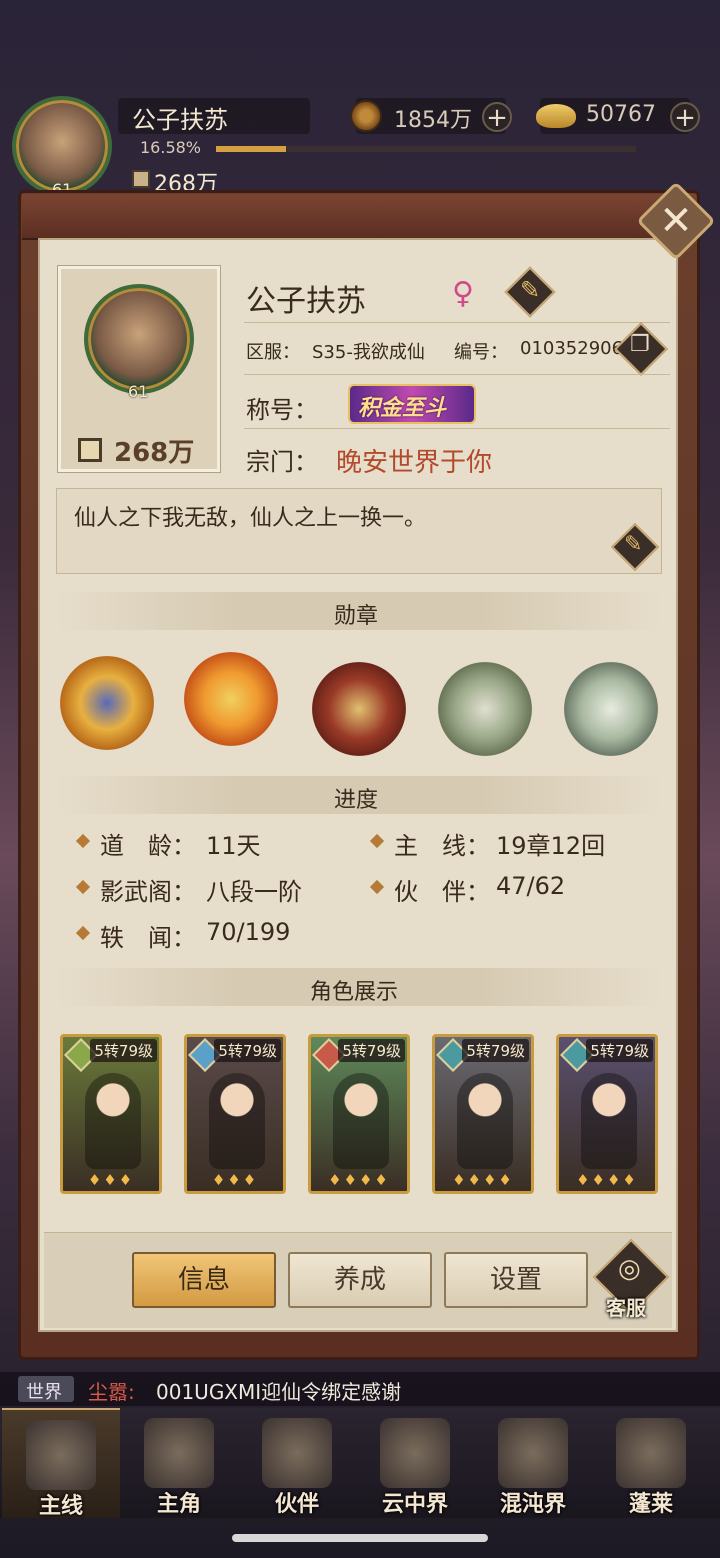 The width and height of the screenshot is (720, 1558). Describe the element at coordinates (402, 408) in the screenshot. I see `title-badge: 积金至斗` at that location.